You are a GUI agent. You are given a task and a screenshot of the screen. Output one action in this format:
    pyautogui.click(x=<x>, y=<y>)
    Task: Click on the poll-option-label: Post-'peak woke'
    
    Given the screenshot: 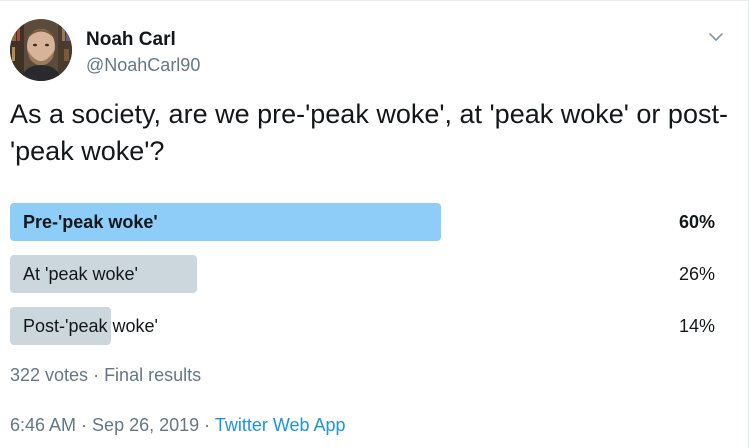 What is the action you would take?
    pyautogui.click(x=90, y=326)
    